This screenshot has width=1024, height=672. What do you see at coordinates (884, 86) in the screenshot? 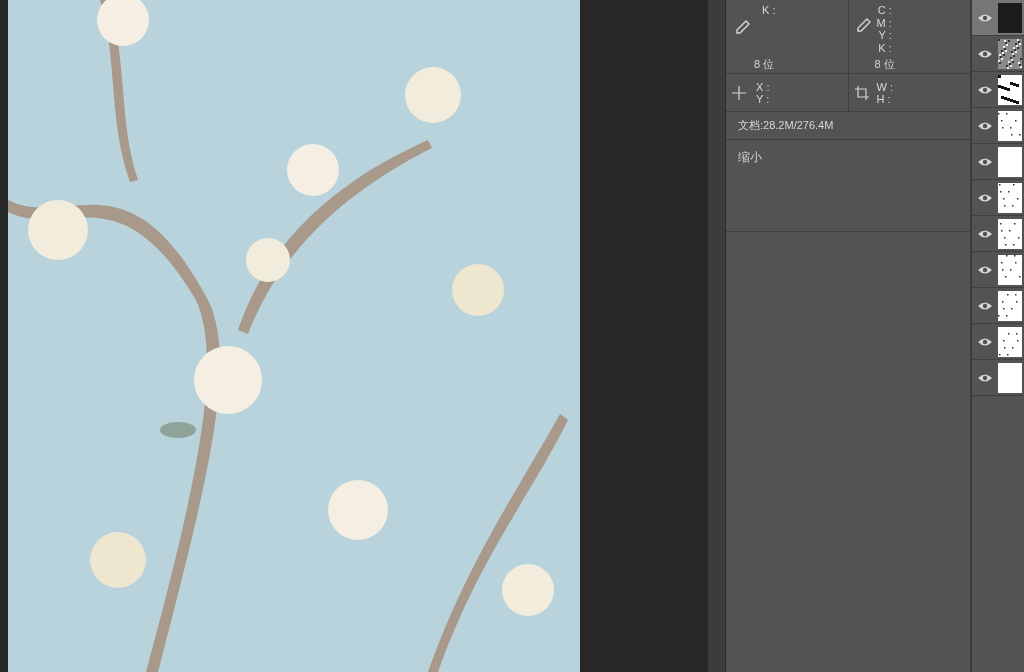
I see `channel-label: W :` at bounding box center [884, 86].